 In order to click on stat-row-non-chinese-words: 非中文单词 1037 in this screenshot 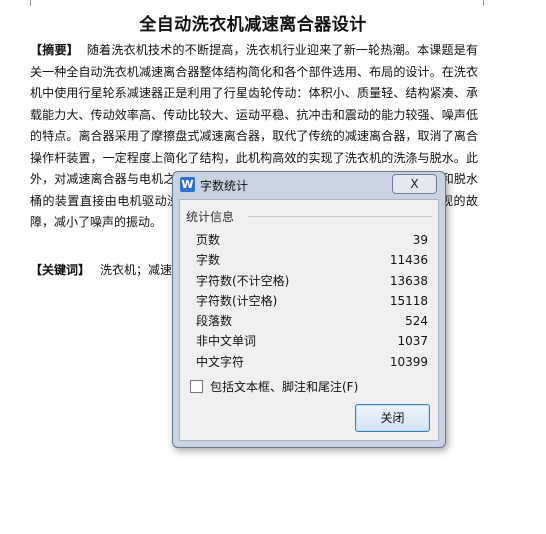, I will do `click(312, 341)`.